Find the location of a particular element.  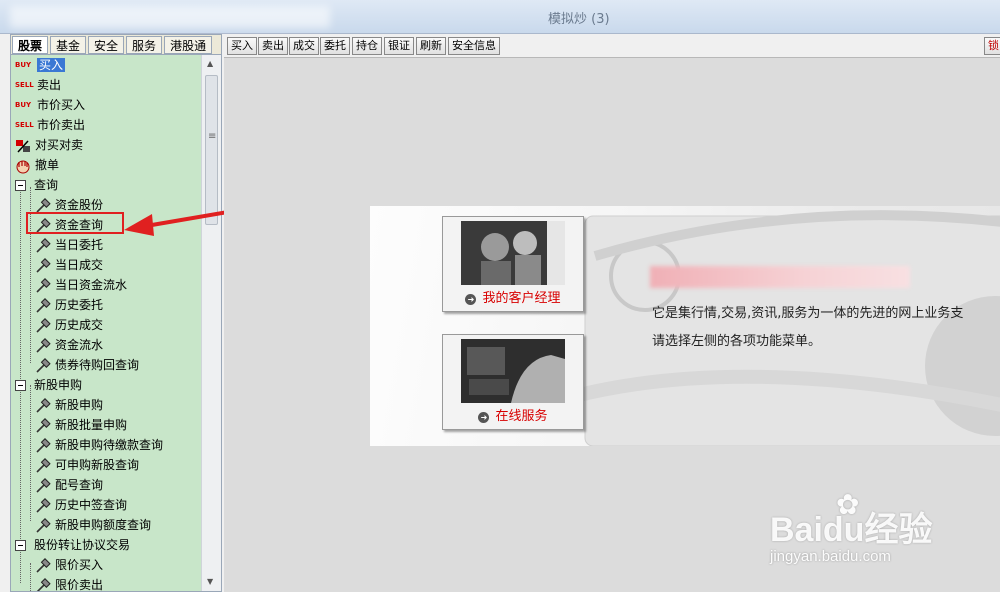

watermark-url: jingyan.baidu.com is located at coordinates (830, 556).